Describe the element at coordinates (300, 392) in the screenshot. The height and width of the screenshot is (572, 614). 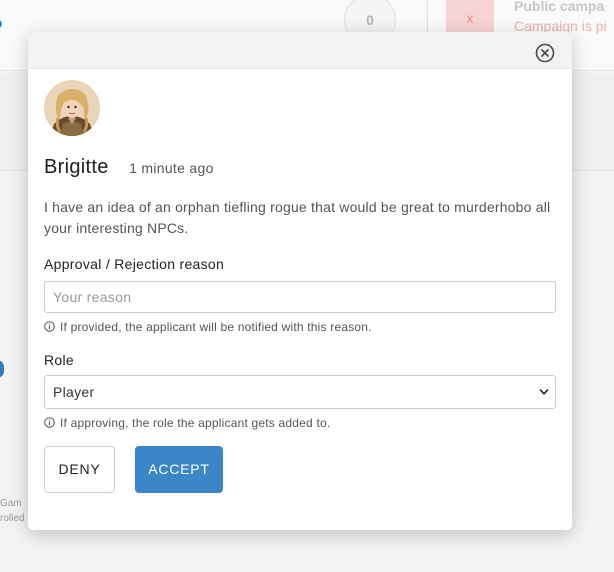
I see `role-select: Player` at that location.